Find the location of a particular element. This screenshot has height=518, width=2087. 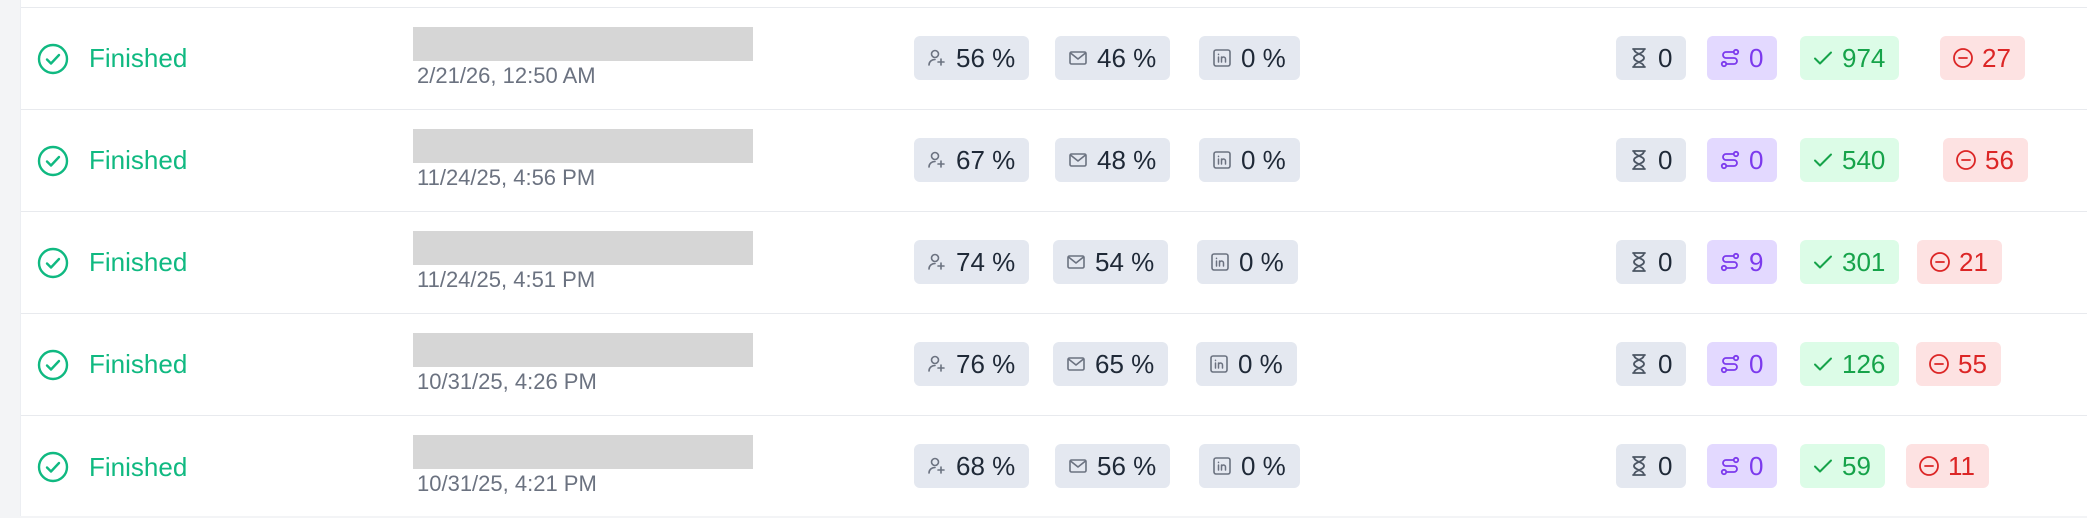

email-percent-badge: 65 % is located at coordinates (1111, 364).